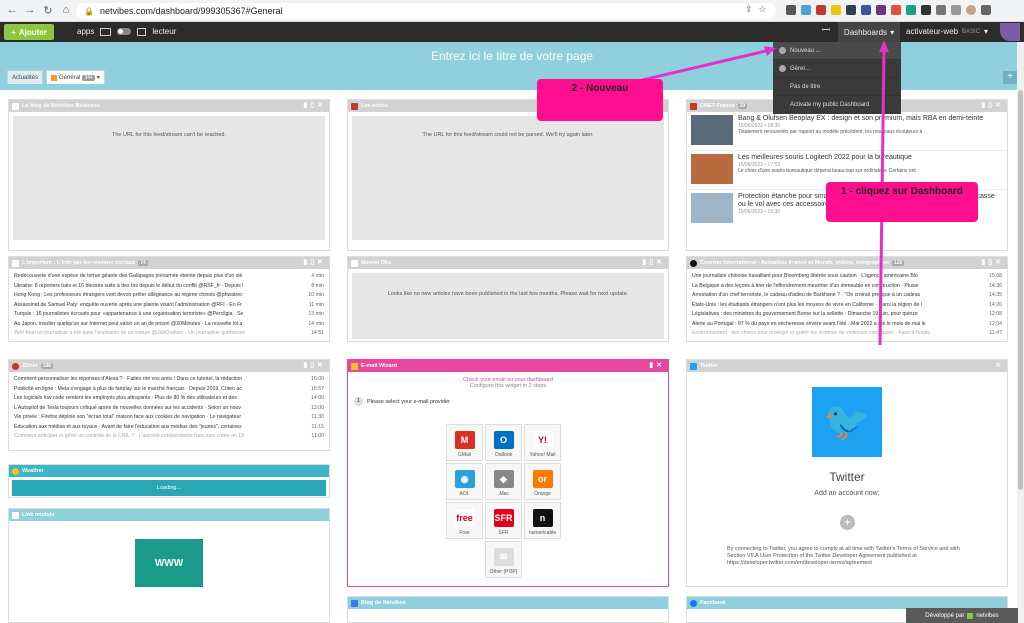  Describe the element at coordinates (902, 202) in the screenshot. I see `callout-dashboard: 1 - cliquez sur Dashboard` at that location.